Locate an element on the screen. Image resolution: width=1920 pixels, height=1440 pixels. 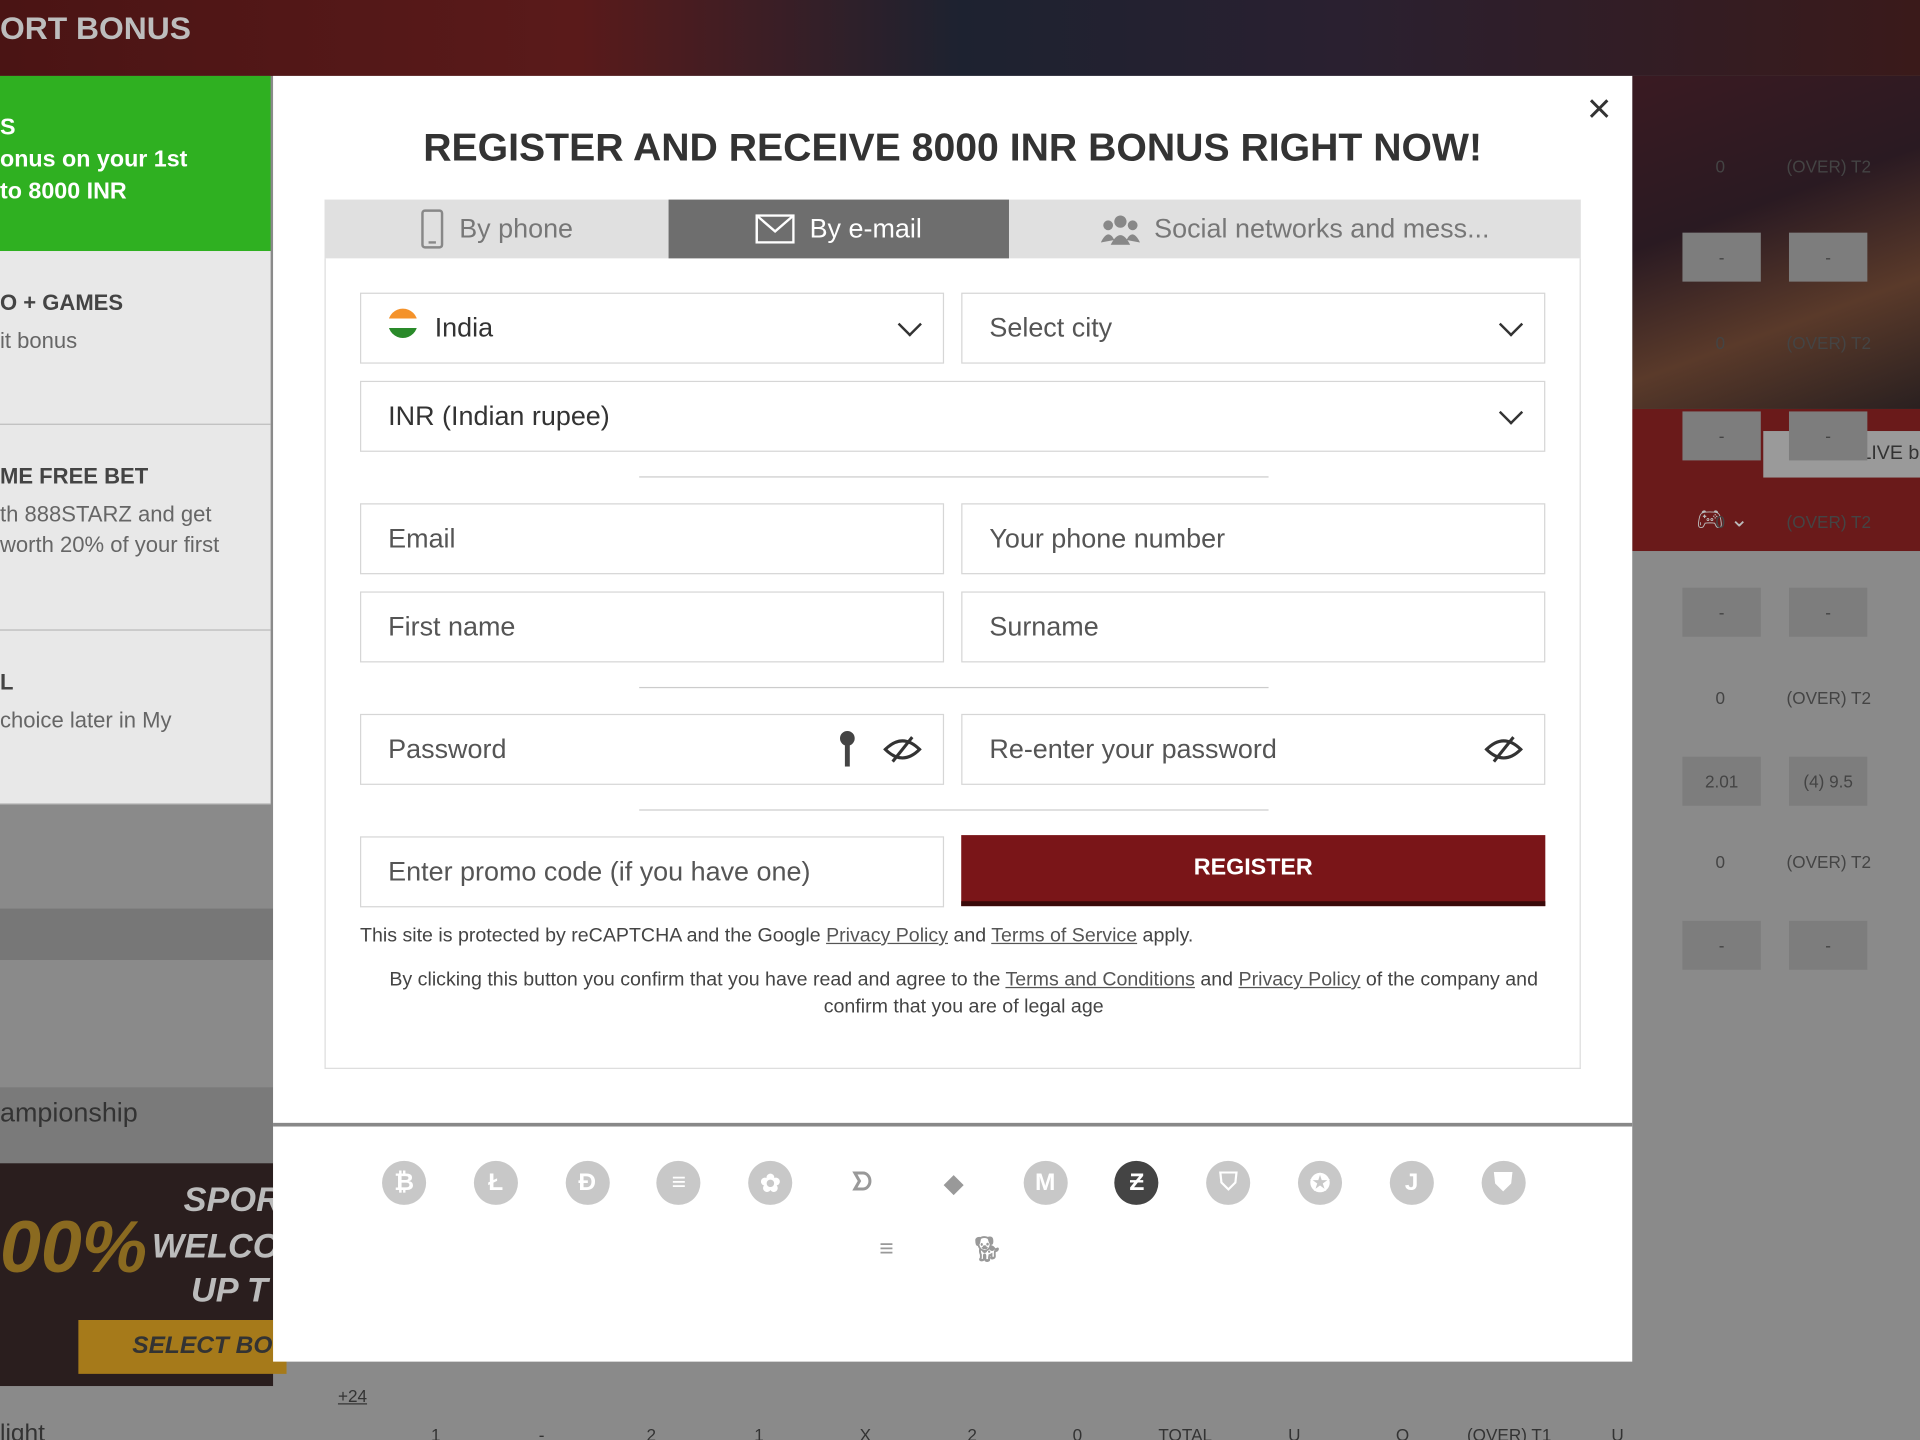
card-title: L is located at coordinates (7, 682).